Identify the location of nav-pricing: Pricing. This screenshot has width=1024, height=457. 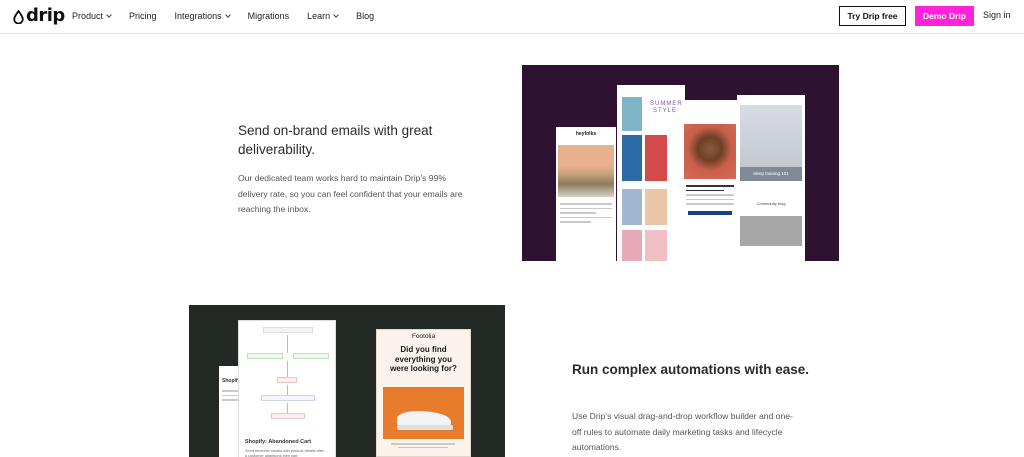
(143, 16).